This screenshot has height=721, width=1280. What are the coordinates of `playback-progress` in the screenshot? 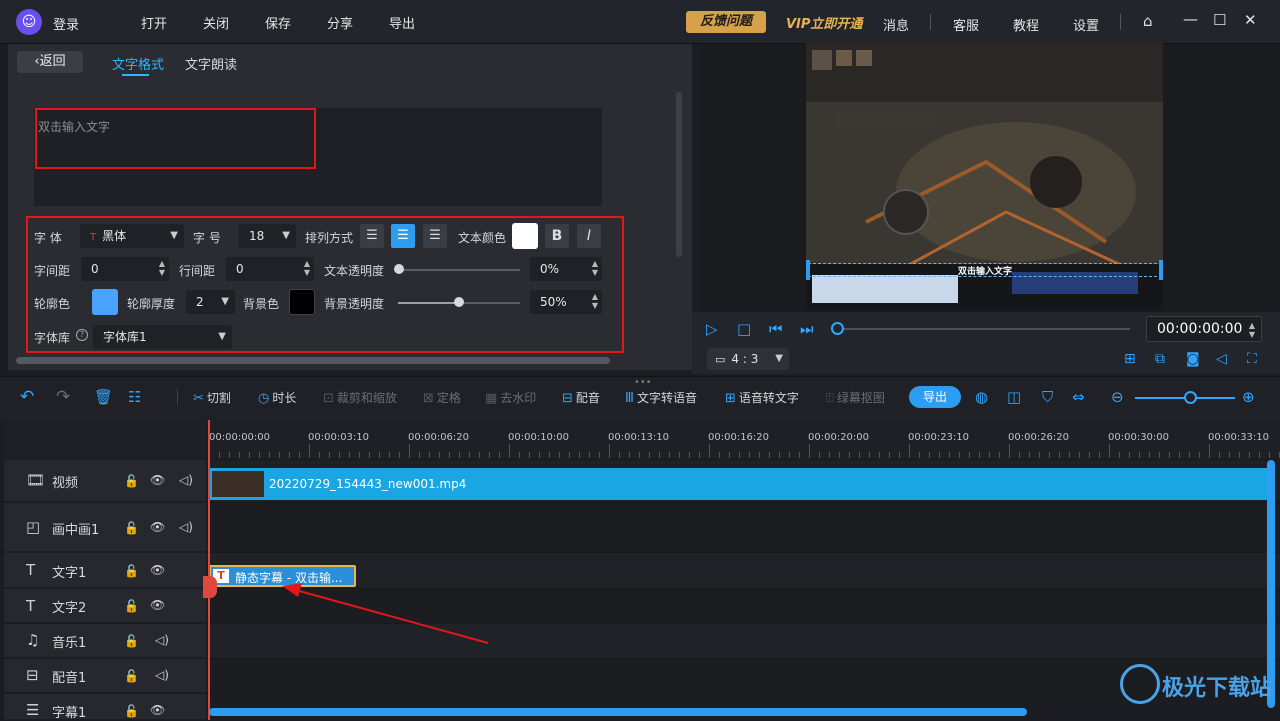 It's located at (983, 329).